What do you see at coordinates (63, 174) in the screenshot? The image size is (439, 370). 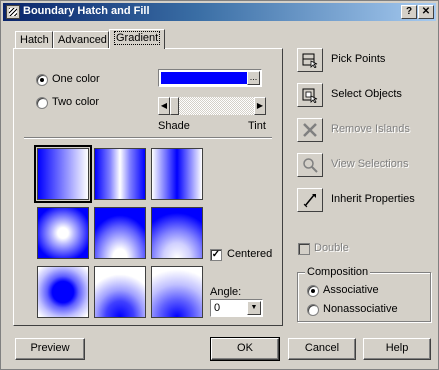 I see `gradient-pattern-linear` at bounding box center [63, 174].